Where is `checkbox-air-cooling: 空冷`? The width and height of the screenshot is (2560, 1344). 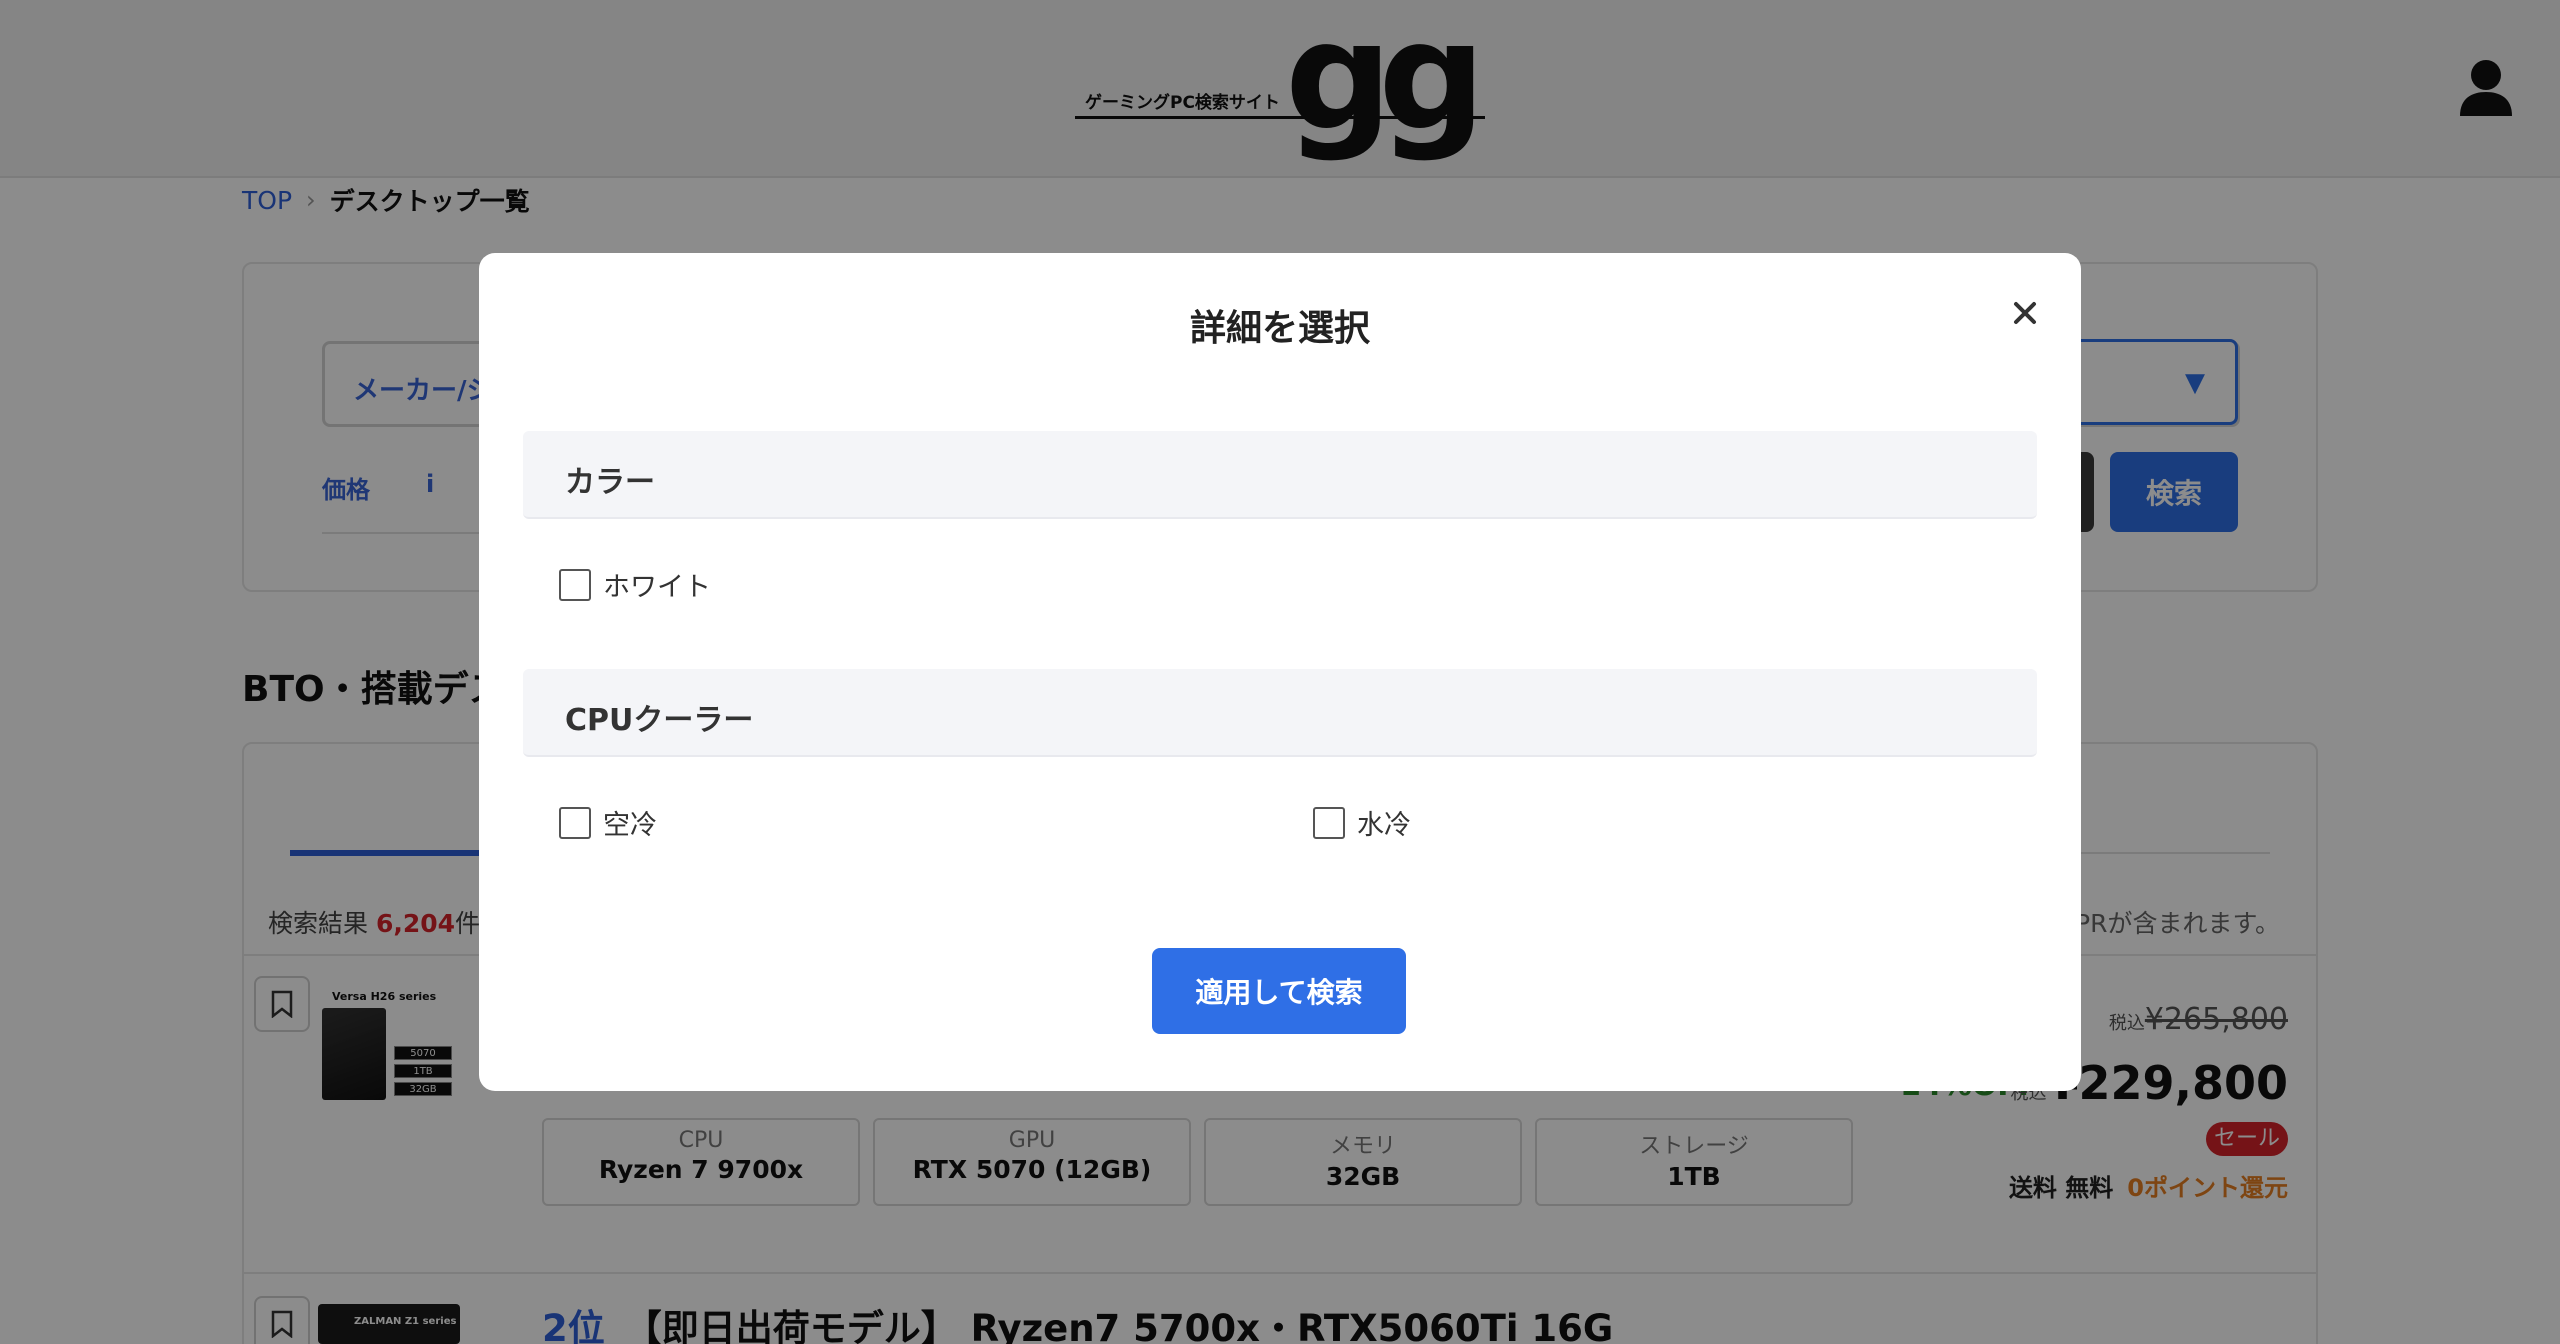 checkbox-air-cooling: 空冷 is located at coordinates (608, 822).